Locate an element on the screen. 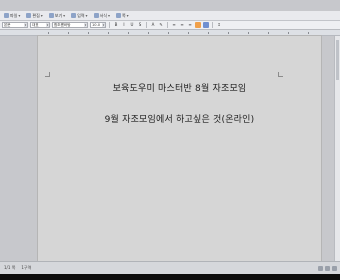 Image resolution: width=340 pixels, height=280 pixels. menu-item-label: 편집 is located at coordinates (36, 15).